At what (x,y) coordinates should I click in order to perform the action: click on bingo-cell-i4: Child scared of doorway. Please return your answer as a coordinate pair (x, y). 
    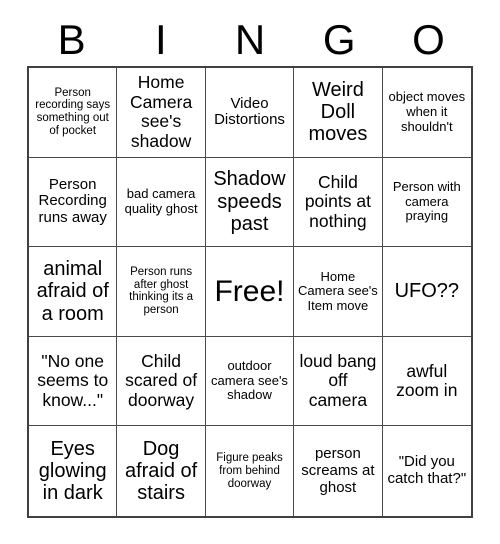
    Looking at the image, I should click on (161, 381).